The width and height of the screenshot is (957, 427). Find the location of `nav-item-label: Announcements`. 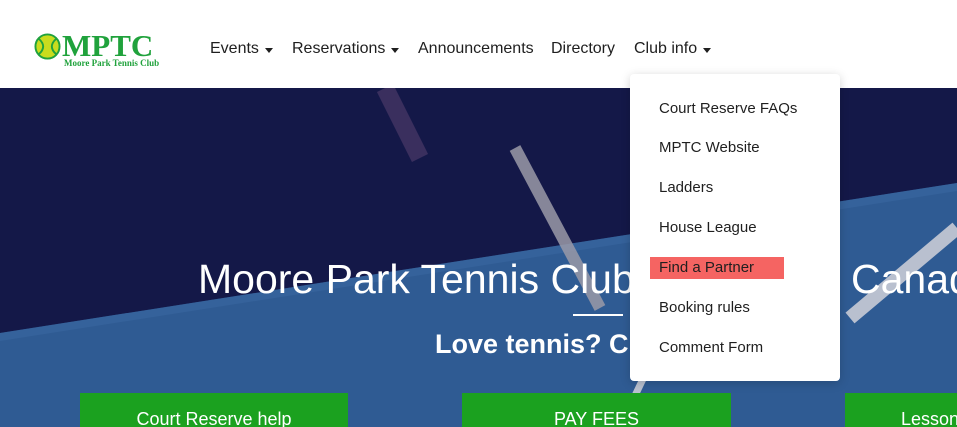

nav-item-label: Announcements is located at coordinates (476, 48).